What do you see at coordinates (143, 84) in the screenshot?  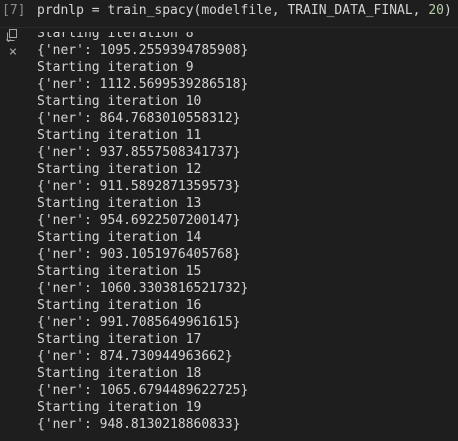 I see `output-line: {'ner': 1112.5699539286518}` at bounding box center [143, 84].